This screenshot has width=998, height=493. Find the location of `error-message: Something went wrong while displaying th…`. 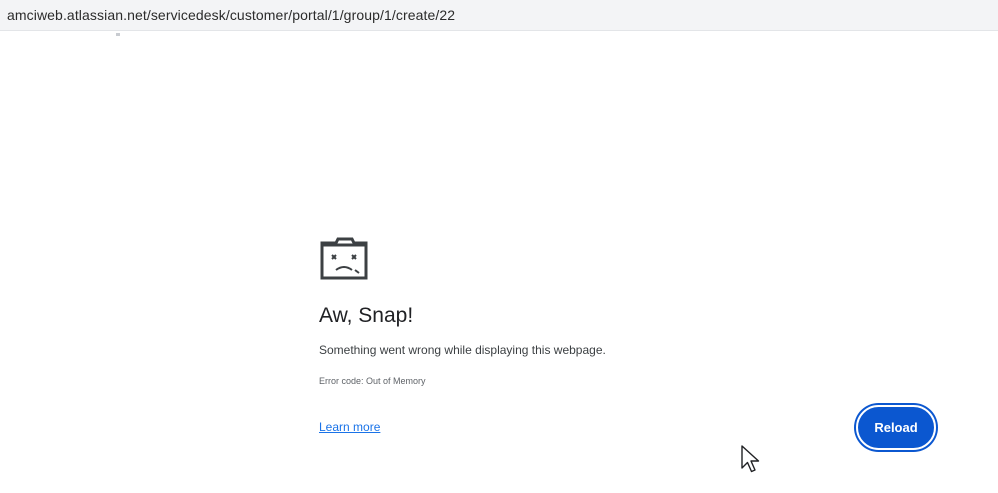

error-message: Something went wrong while displaying th… is located at coordinates (462, 350).